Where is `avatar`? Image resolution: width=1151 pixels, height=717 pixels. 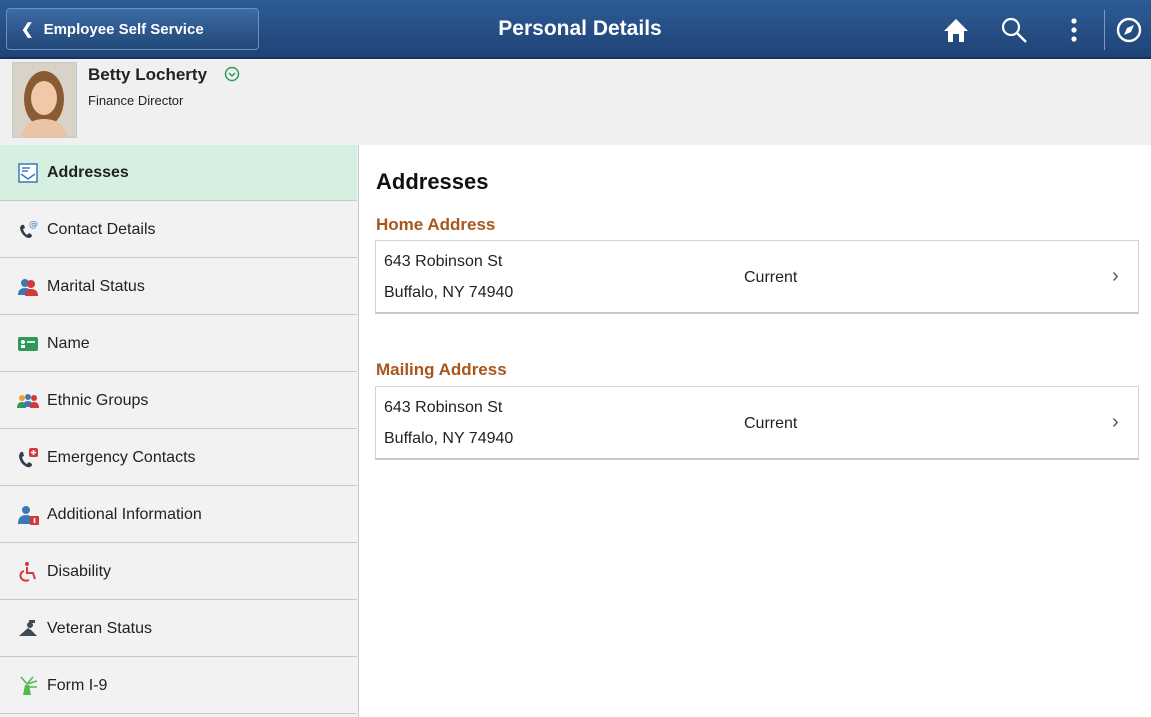 avatar is located at coordinates (44, 100).